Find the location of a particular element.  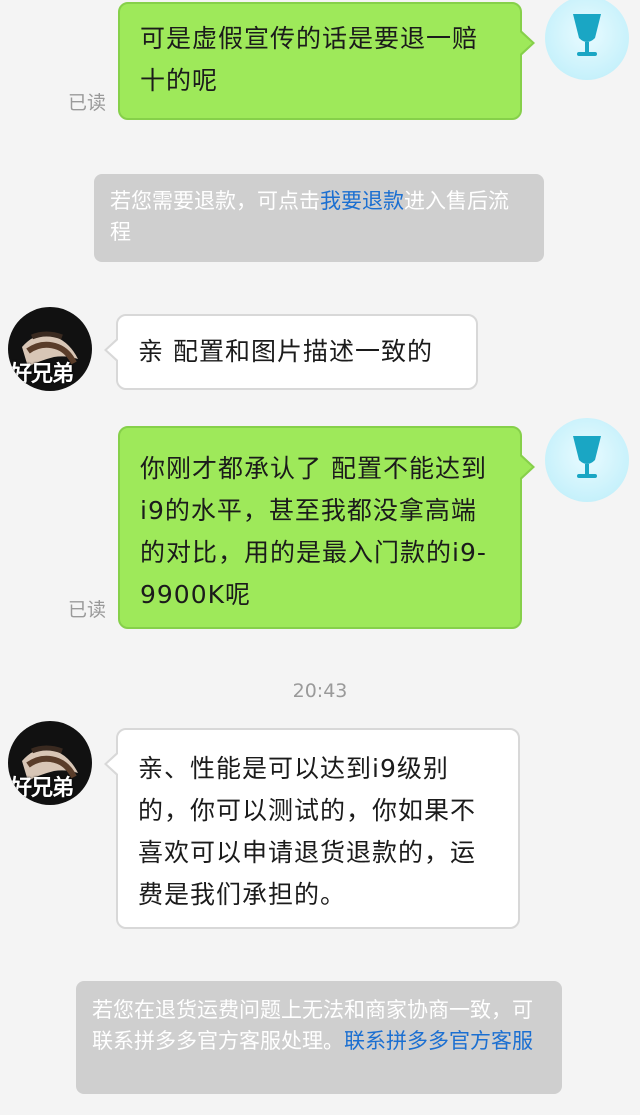

contact-service-link: 联系拼多多官方客服 is located at coordinates (438, 1041).